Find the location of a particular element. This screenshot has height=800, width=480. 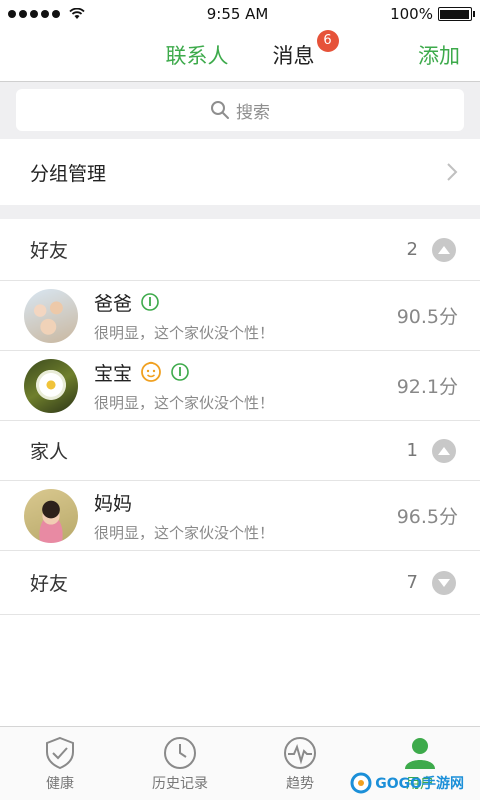

group-count: 2 is located at coordinates (412, 249).